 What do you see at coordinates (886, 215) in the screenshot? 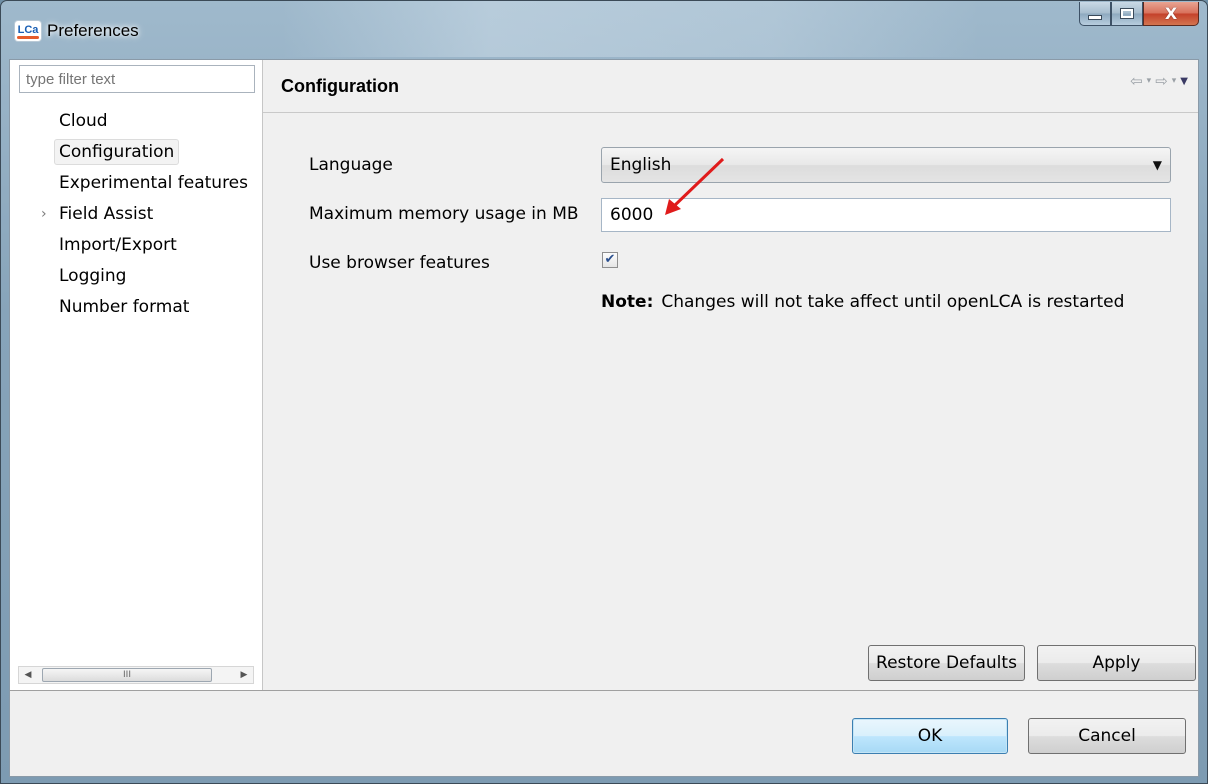
I see `memory-input: 6000` at bounding box center [886, 215].